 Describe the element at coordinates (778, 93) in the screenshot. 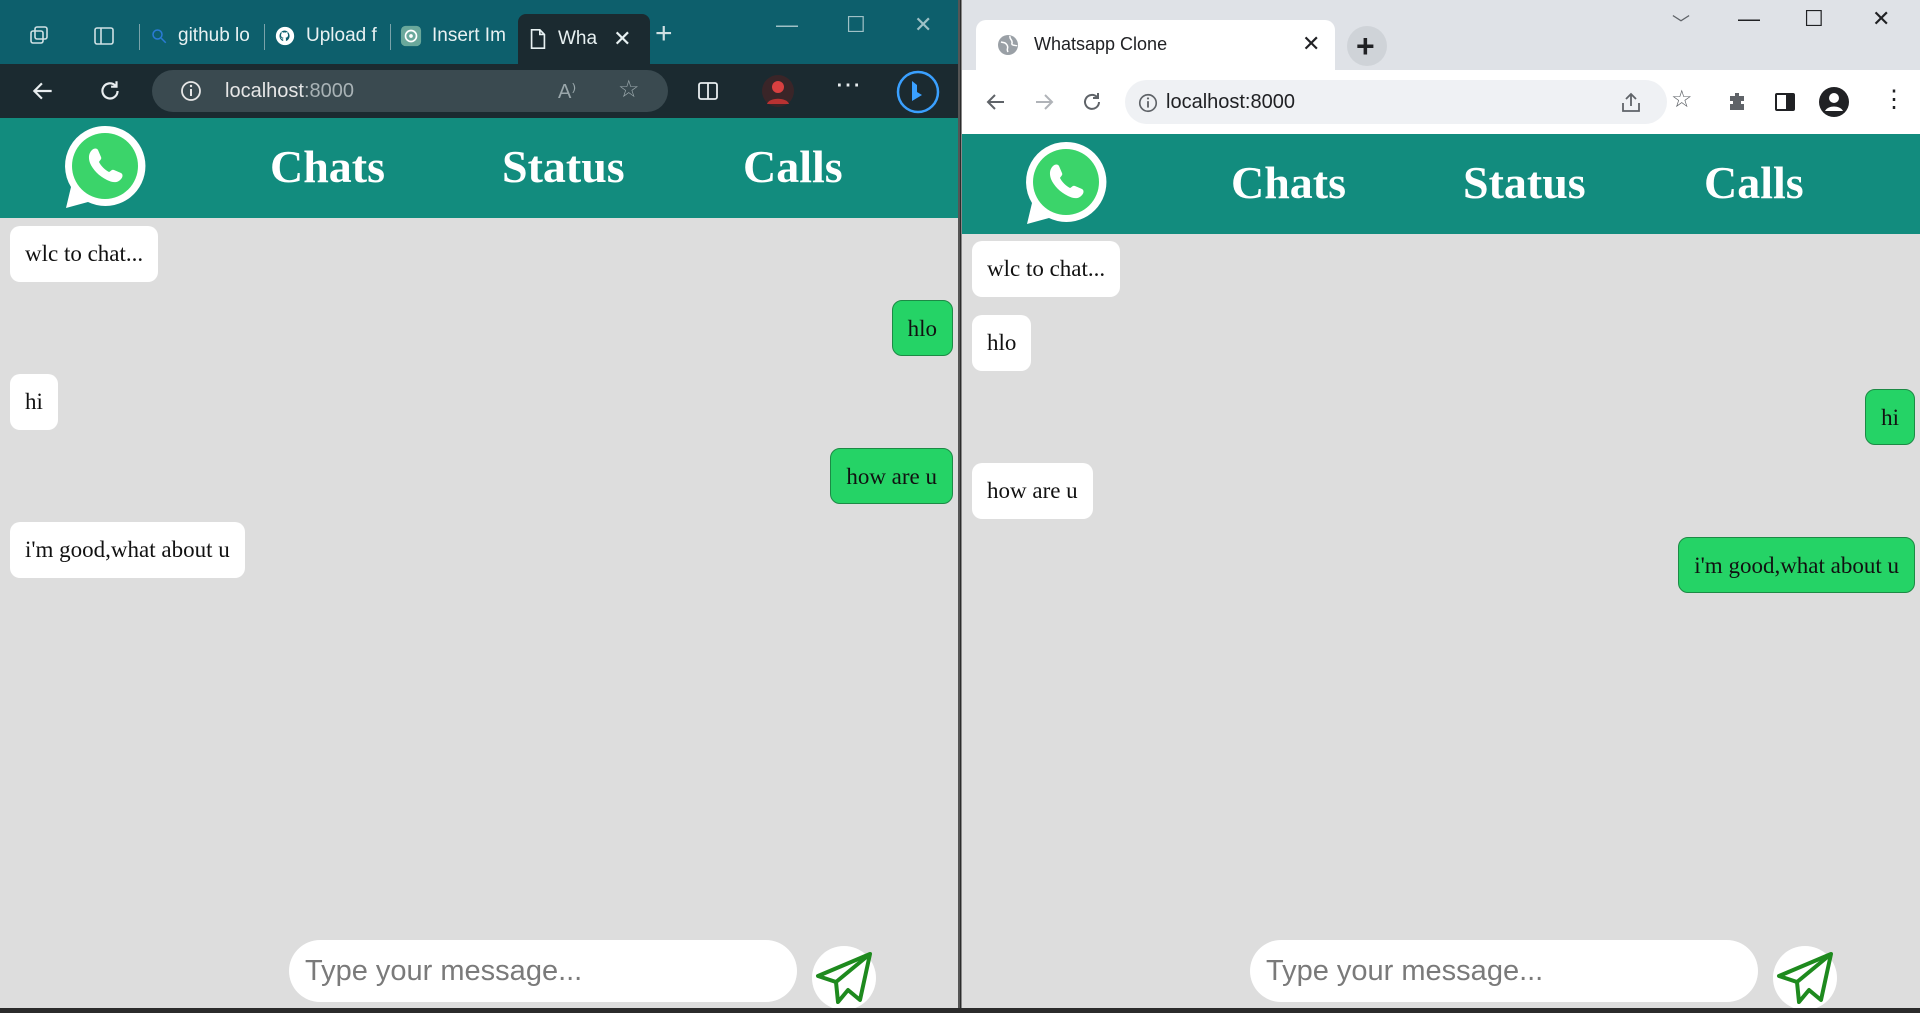

I see `profile-avatar` at that location.